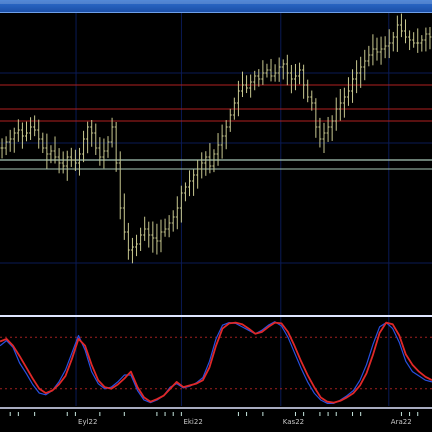 This screenshot has width=432, height=432. Describe the element at coordinates (293, 422) in the screenshot. I see `x-axis-date-label: Kas22` at that location.